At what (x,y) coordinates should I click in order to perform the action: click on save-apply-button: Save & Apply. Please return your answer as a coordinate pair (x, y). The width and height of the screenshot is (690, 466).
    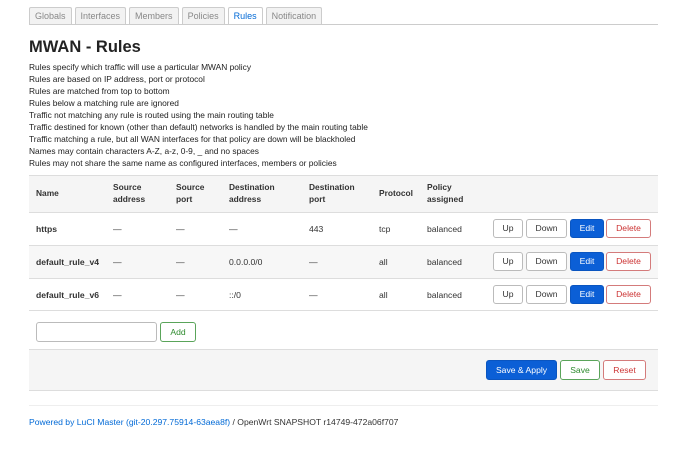
    Looking at the image, I should click on (521, 370).